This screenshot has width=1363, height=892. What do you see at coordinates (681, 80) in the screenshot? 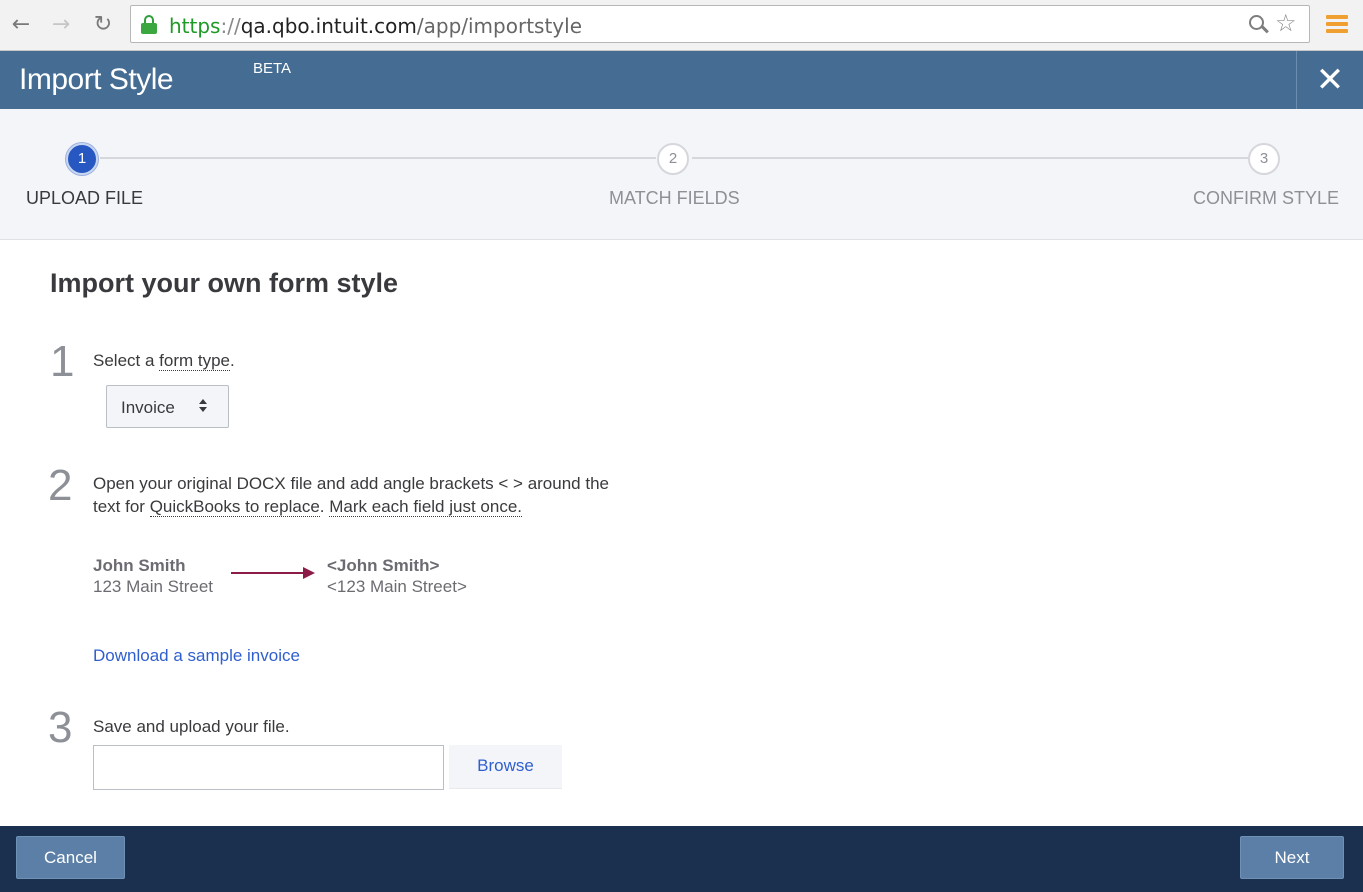
I see `app-header: Import Style BETA ✕` at bounding box center [681, 80].